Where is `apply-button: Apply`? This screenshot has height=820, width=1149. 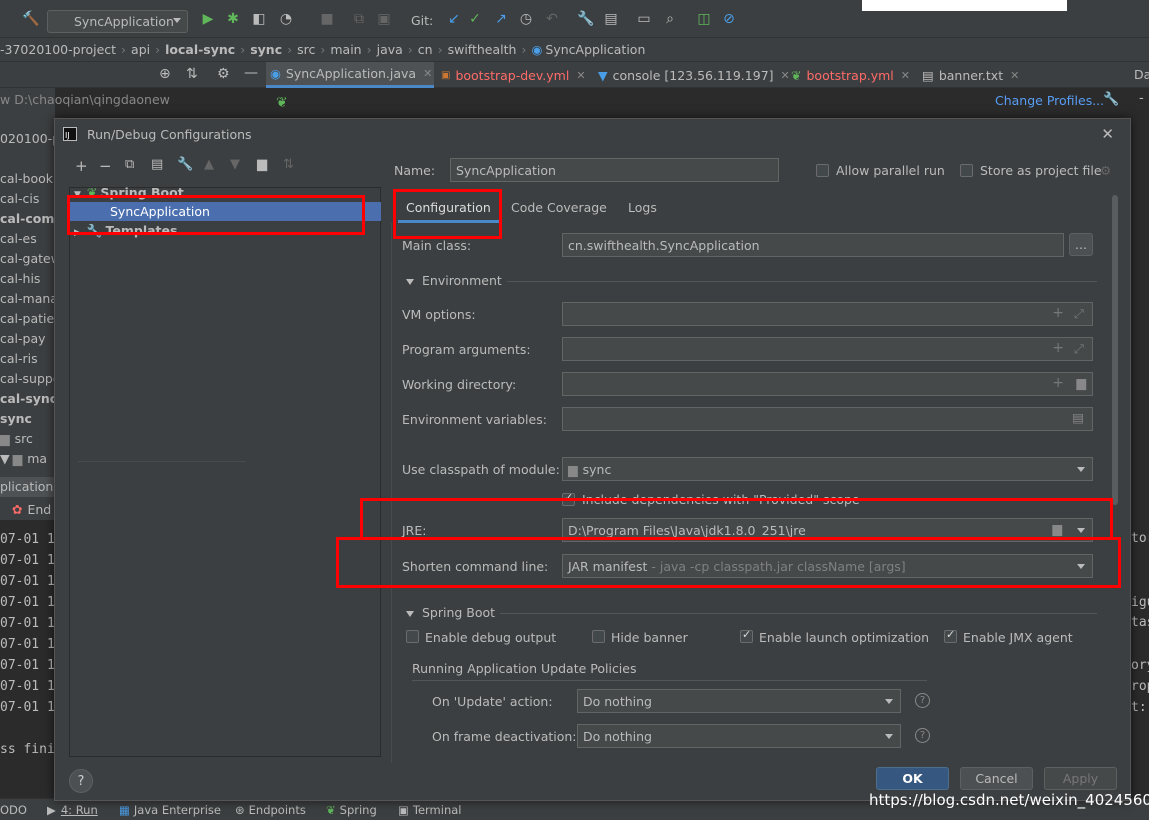 apply-button: Apply is located at coordinates (1080, 778).